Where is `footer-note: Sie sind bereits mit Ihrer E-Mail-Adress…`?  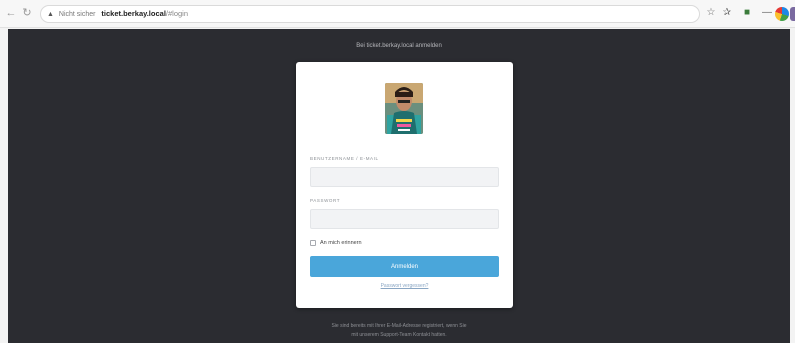
footer-note: Sie sind bereits mit Ihrer E-Mail-Adress… is located at coordinates (399, 331).